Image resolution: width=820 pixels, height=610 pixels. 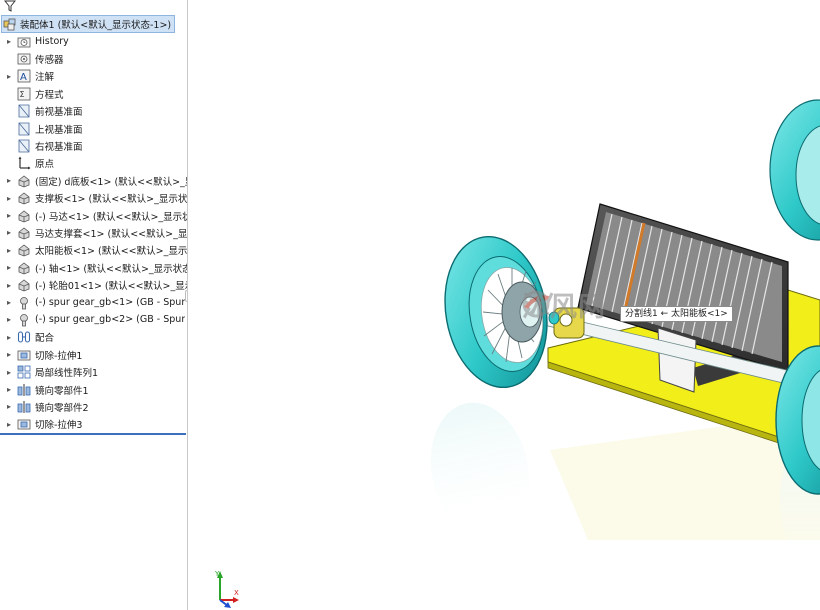 What do you see at coordinates (49, 95) in the screenshot?
I see `tree-item-label: 方程式` at bounding box center [49, 95].